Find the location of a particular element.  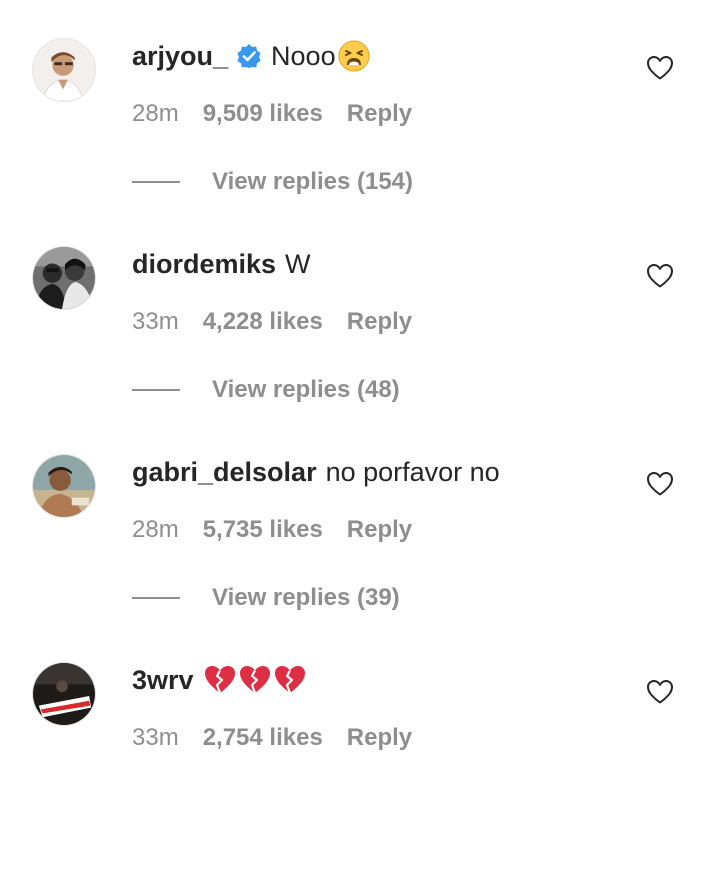

username: diordemiks is located at coordinates (204, 264).